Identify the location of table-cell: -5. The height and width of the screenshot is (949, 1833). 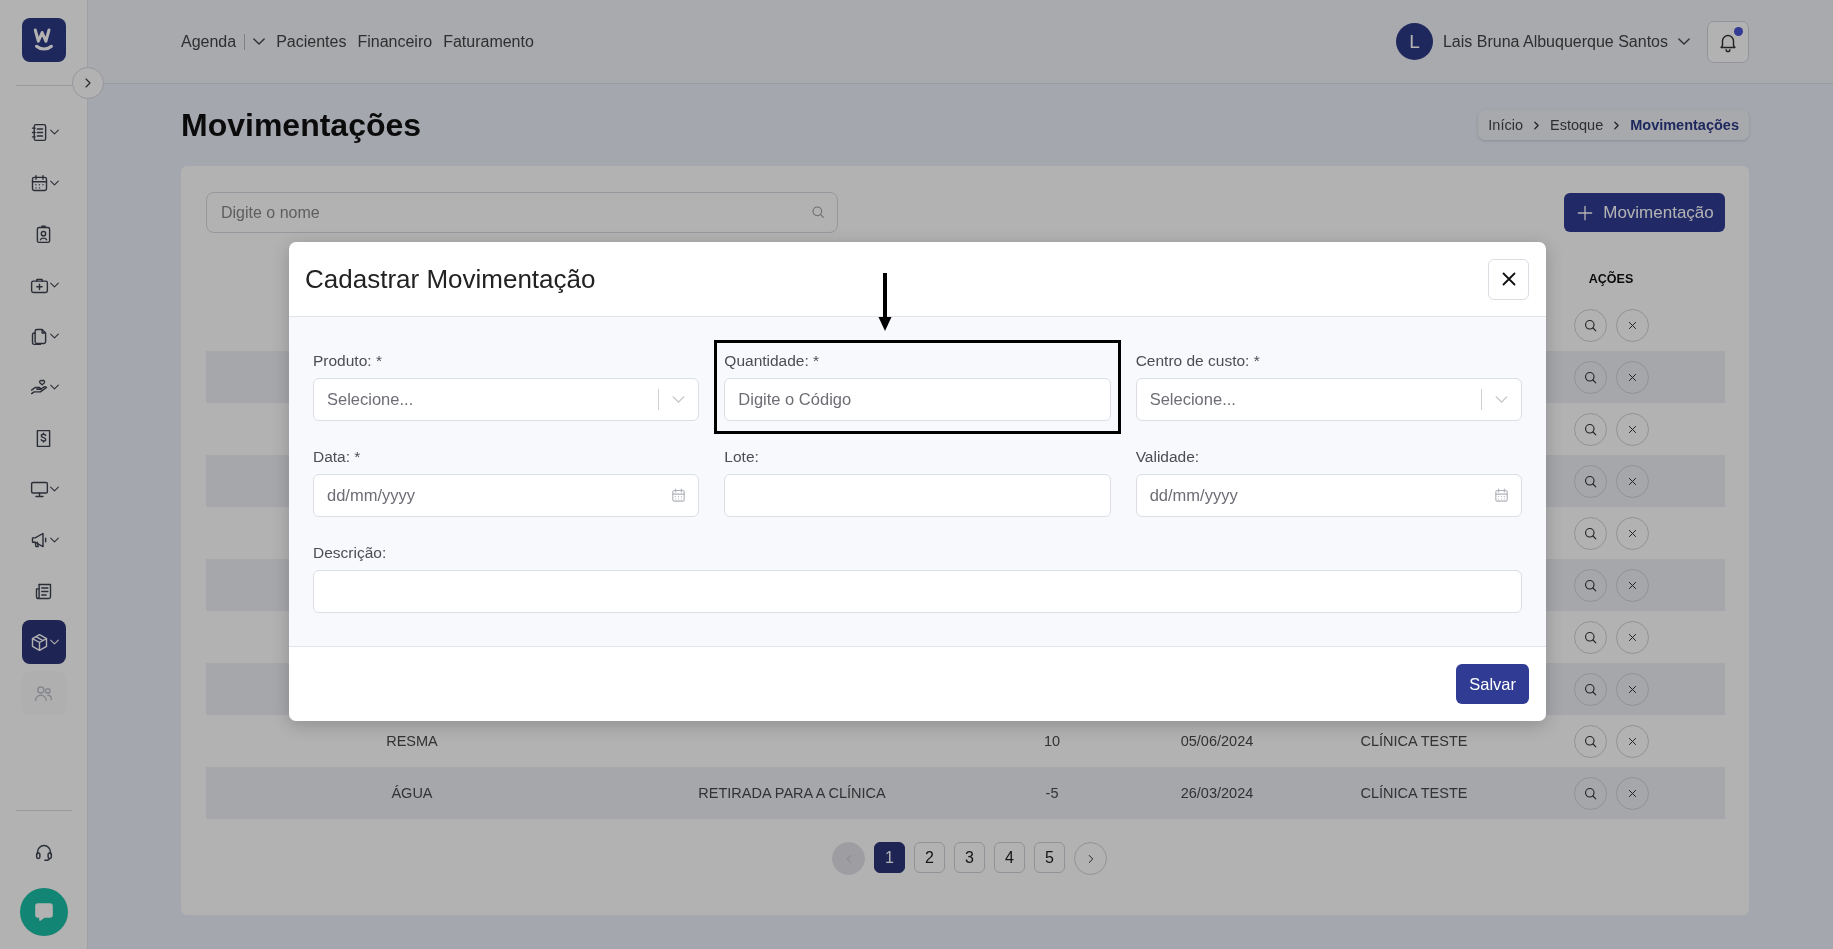
(1052, 793).